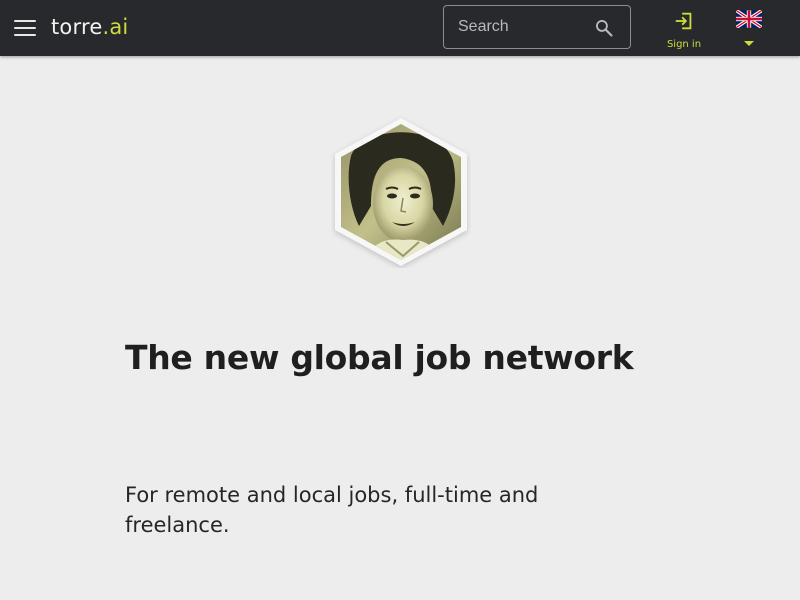 This screenshot has width=800, height=600. I want to click on search-icon, so click(604, 28).